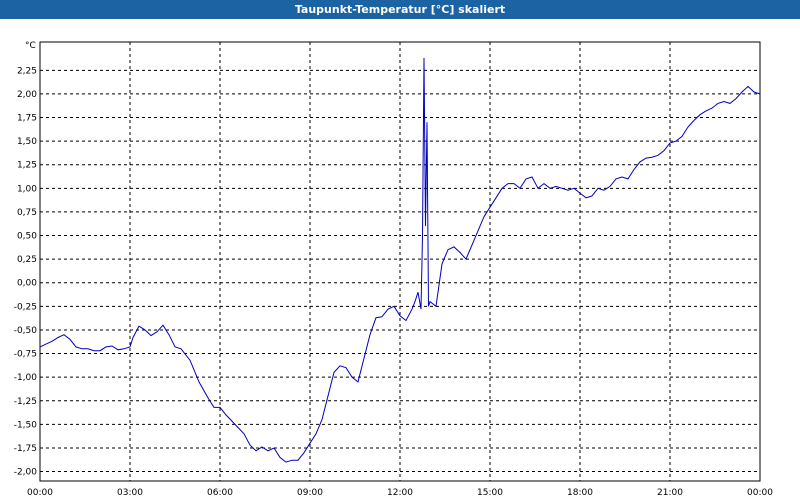 This screenshot has width=800, height=500. What do you see at coordinates (27, 95) in the screenshot?
I see `y-tick-label: 2,00` at bounding box center [27, 95].